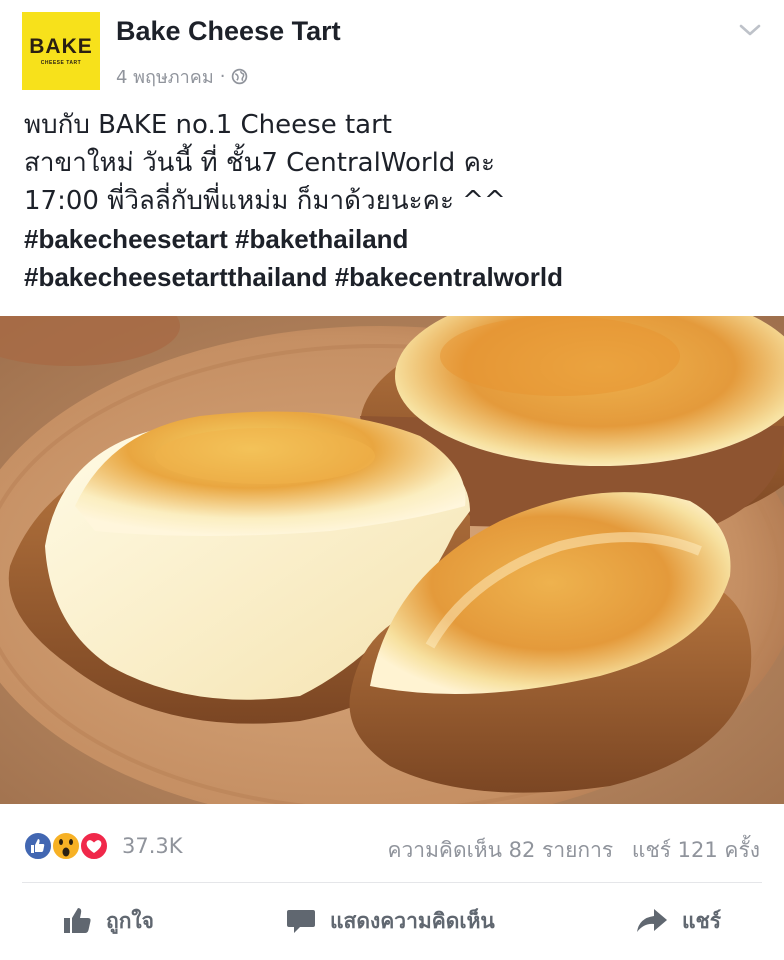 This screenshot has height=960, width=784. Describe the element at coordinates (652, 920) in the screenshot. I see `share-arrow-icon` at that location.